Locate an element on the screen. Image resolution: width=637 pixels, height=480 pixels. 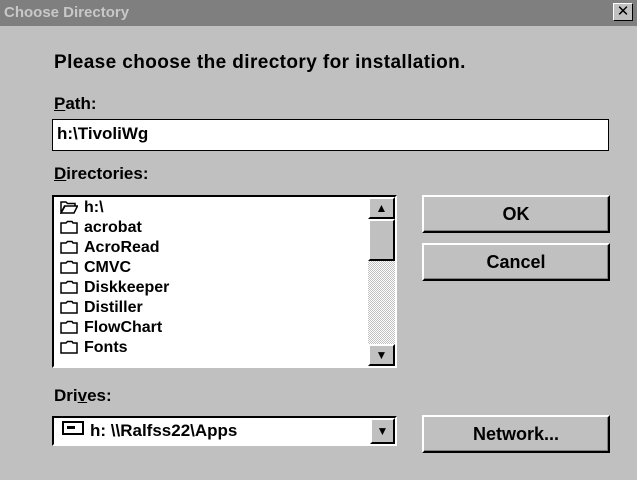
window-title: Choose Directory is located at coordinates (67, 12).